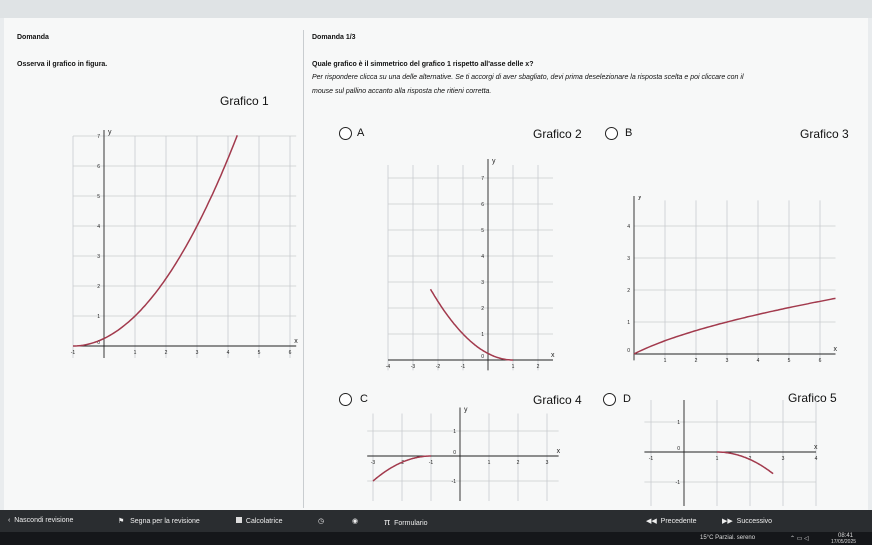 The height and width of the screenshot is (545, 872). What do you see at coordinates (98, 197) in the screenshot?
I see `y-tick-label: 5` at bounding box center [98, 197].